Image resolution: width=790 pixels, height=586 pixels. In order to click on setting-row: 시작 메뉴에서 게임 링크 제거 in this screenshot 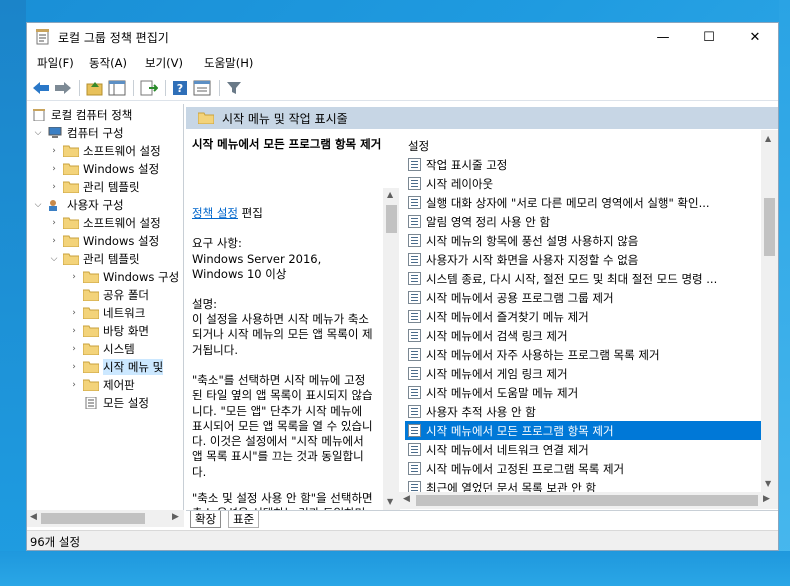, I will do `click(583, 373)`.